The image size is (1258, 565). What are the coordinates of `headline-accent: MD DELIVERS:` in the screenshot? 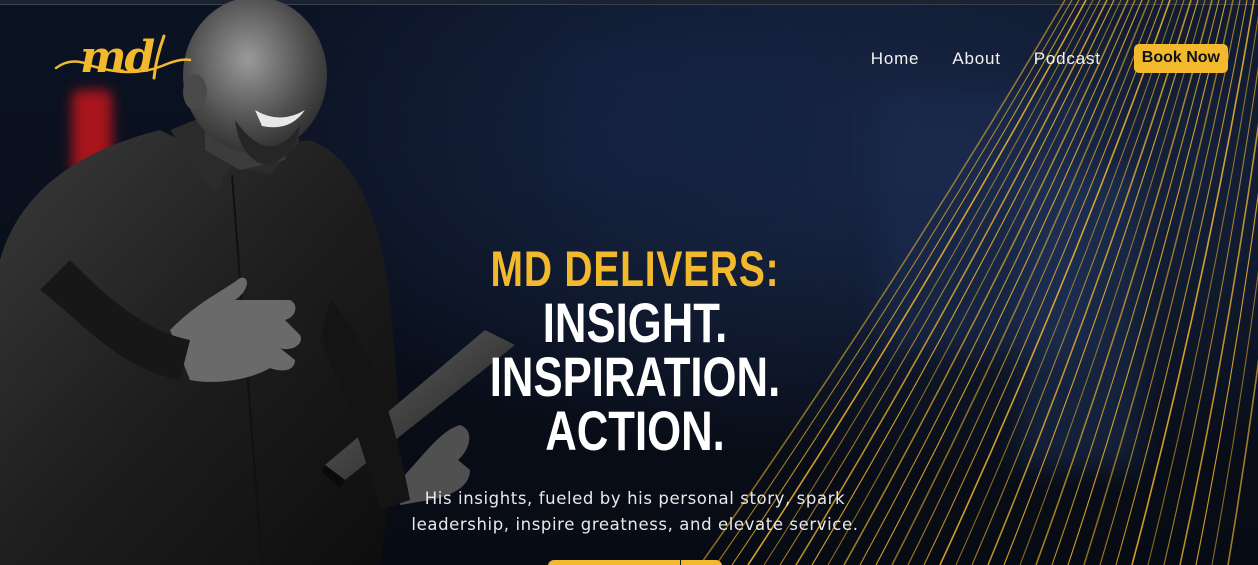 It's located at (635, 269).